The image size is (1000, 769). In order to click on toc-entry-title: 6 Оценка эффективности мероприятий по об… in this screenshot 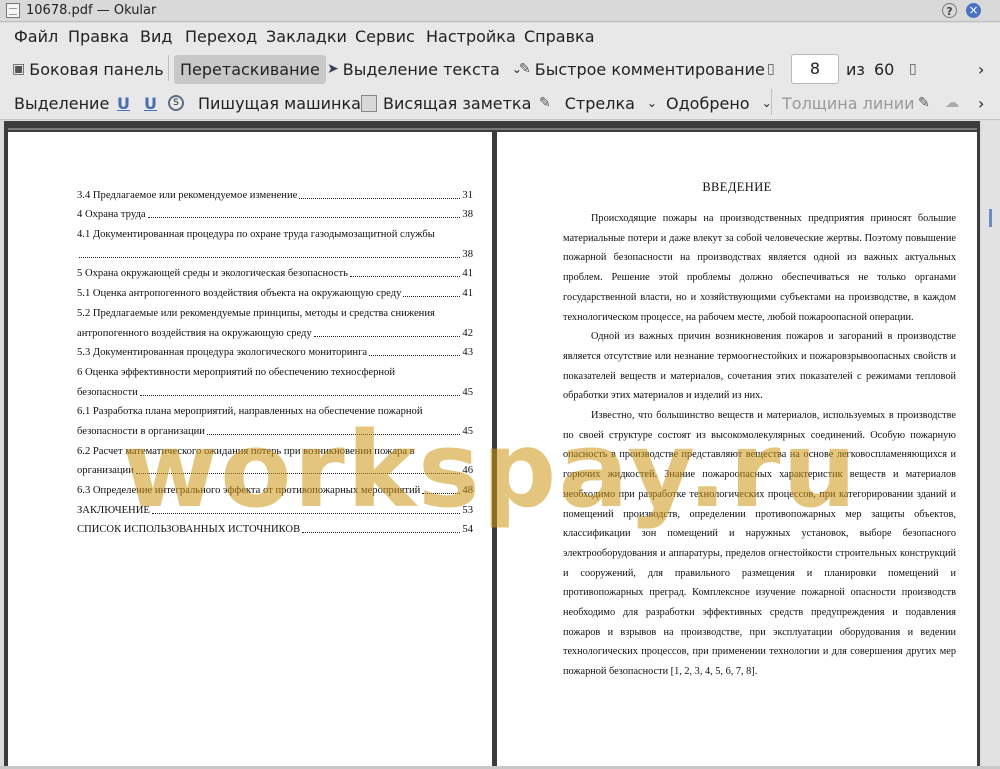, I will do `click(236, 372)`.